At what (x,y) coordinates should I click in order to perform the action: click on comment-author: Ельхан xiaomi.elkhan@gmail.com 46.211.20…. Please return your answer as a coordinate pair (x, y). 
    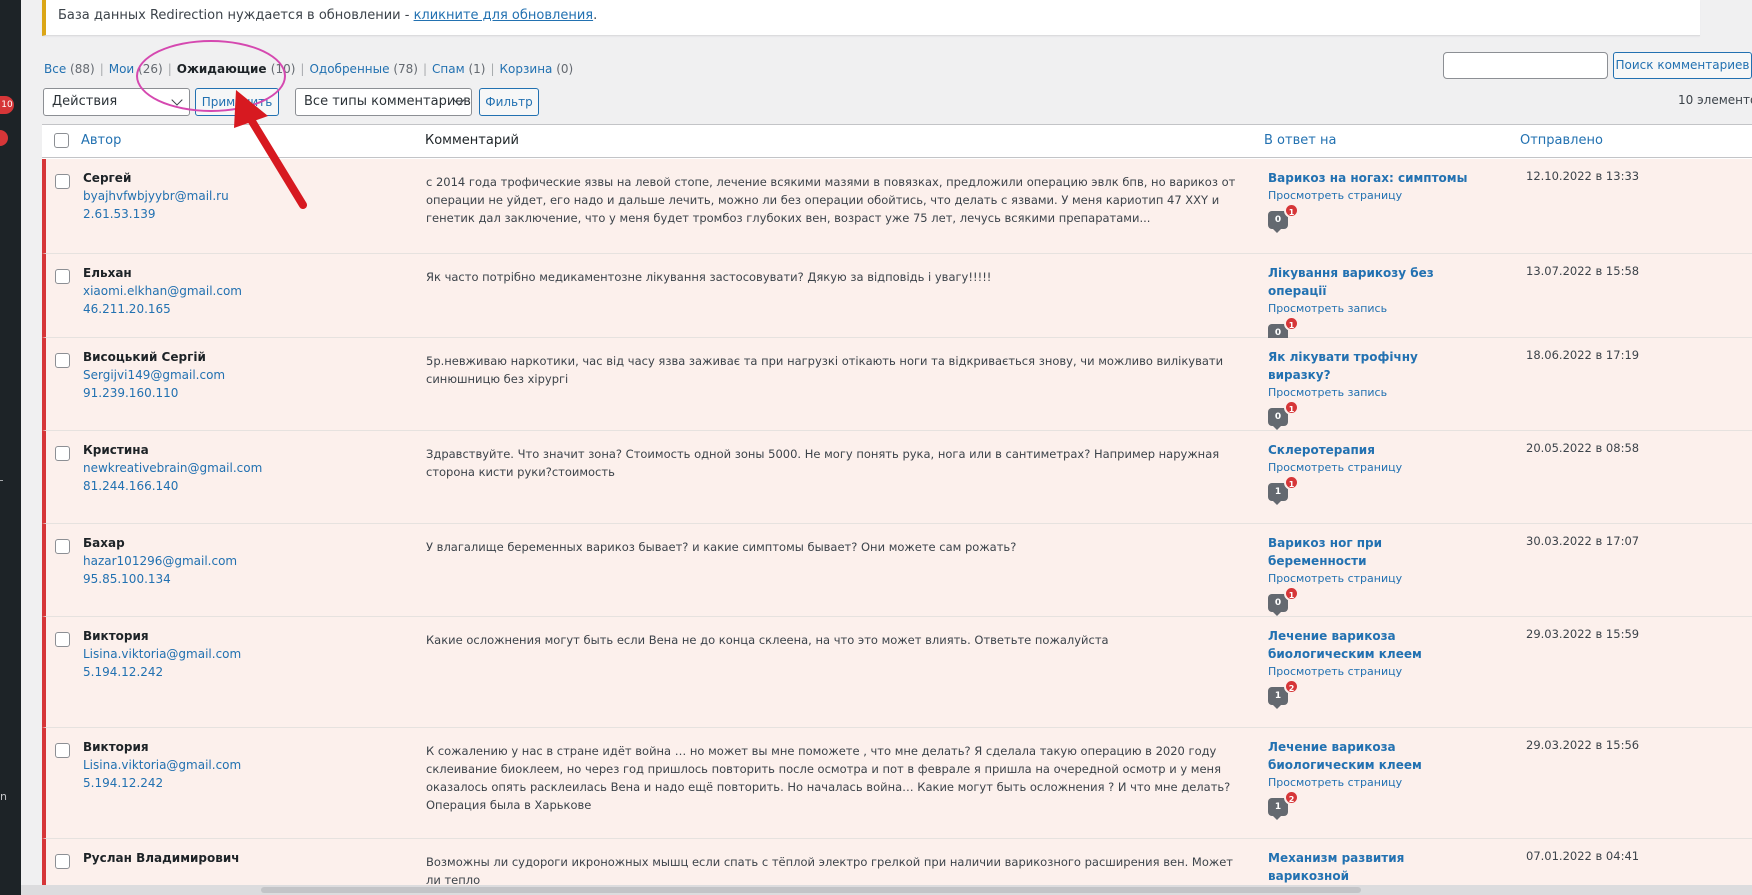
    Looking at the image, I should click on (162, 291).